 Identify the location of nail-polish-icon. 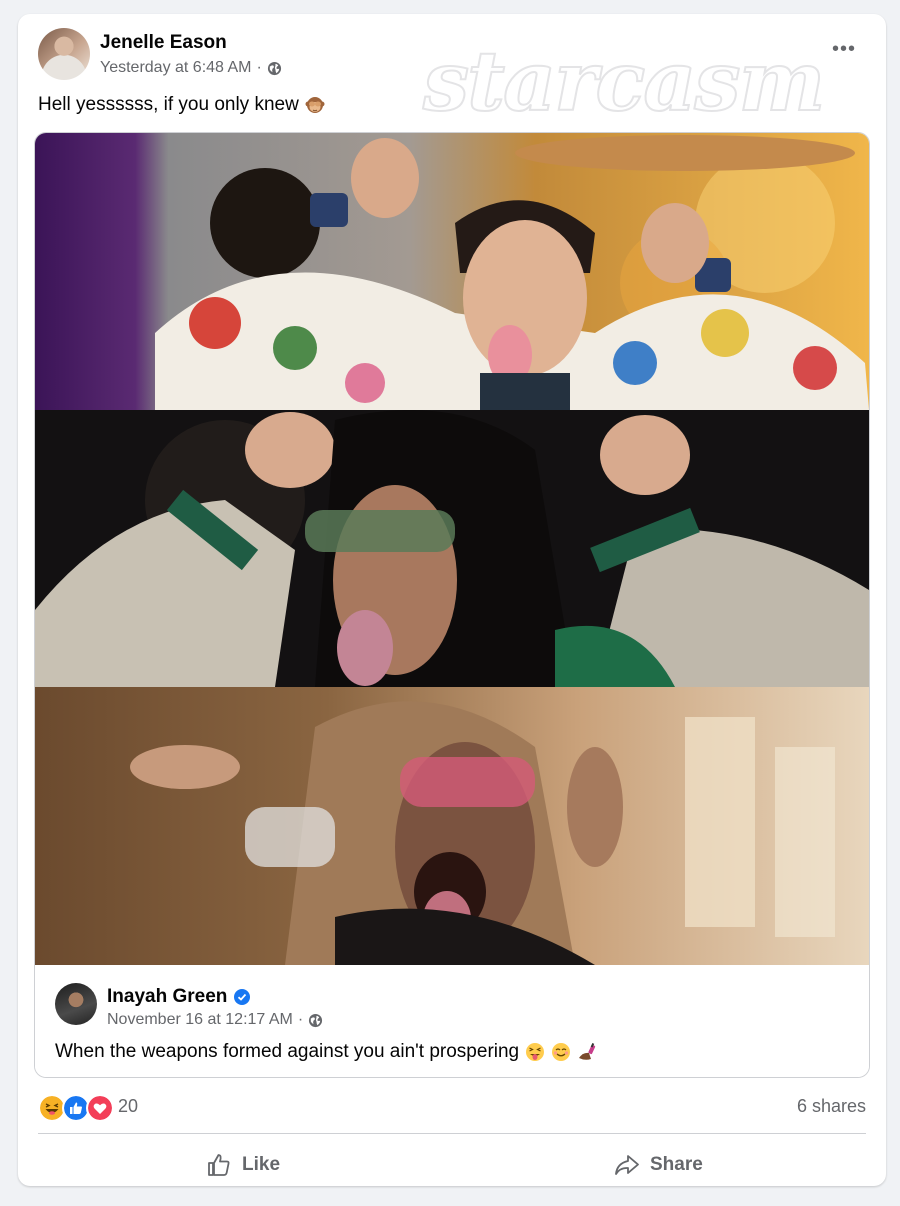
(587, 1051).